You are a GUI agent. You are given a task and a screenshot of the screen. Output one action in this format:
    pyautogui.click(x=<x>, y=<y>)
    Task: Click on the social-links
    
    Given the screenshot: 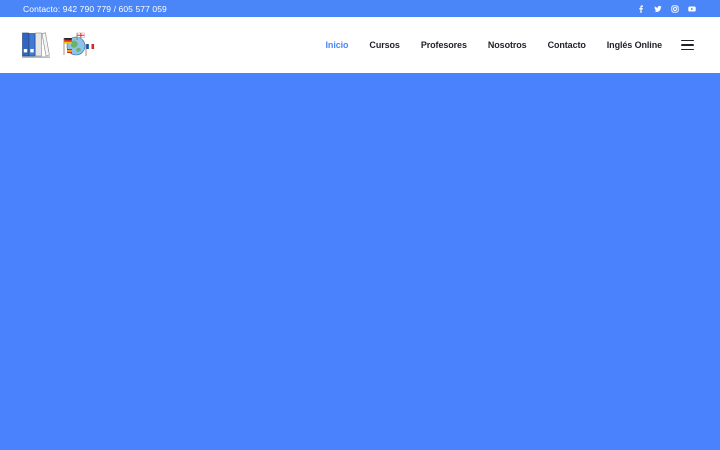 What is the action you would take?
    pyautogui.click(x=666, y=8)
    